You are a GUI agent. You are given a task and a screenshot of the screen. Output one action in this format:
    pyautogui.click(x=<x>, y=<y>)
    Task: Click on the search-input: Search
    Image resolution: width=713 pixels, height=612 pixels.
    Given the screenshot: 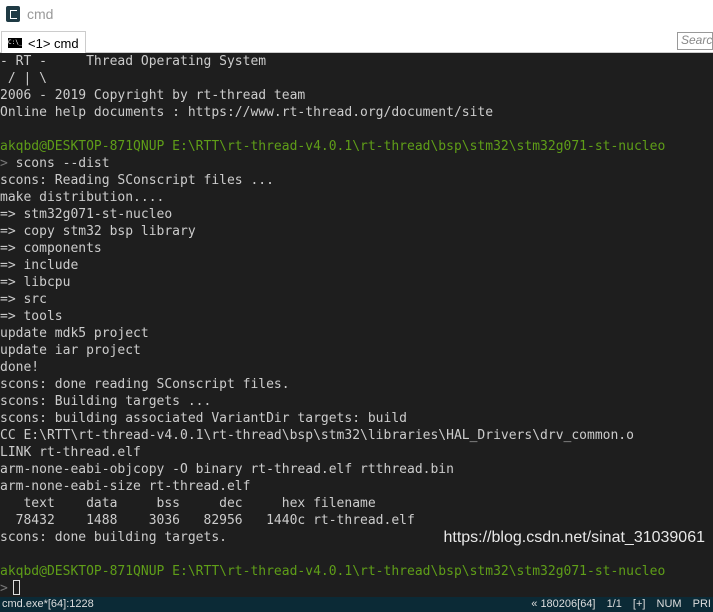 What is the action you would take?
    pyautogui.click(x=695, y=41)
    